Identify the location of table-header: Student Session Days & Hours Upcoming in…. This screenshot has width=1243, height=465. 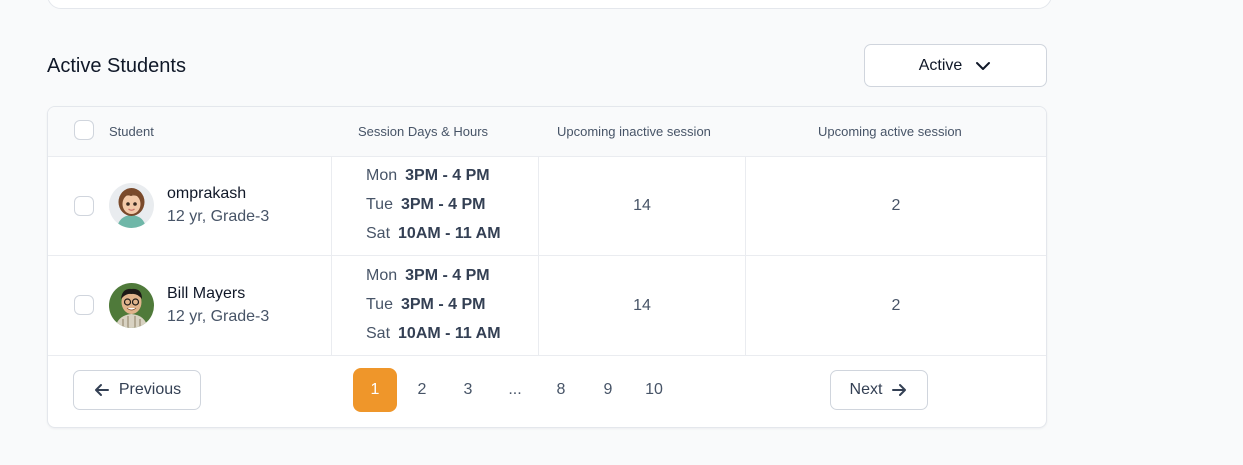
(547, 132).